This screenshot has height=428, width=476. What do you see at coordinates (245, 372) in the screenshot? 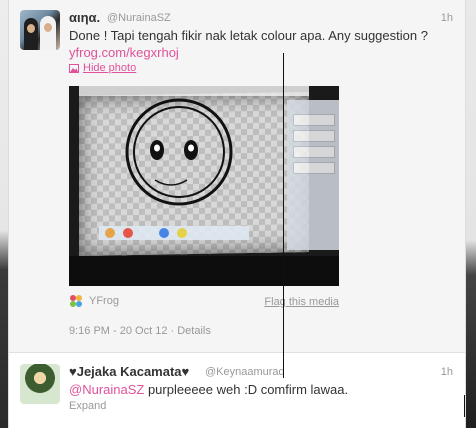
I see `author-handle: @Keynaamurad` at bounding box center [245, 372].